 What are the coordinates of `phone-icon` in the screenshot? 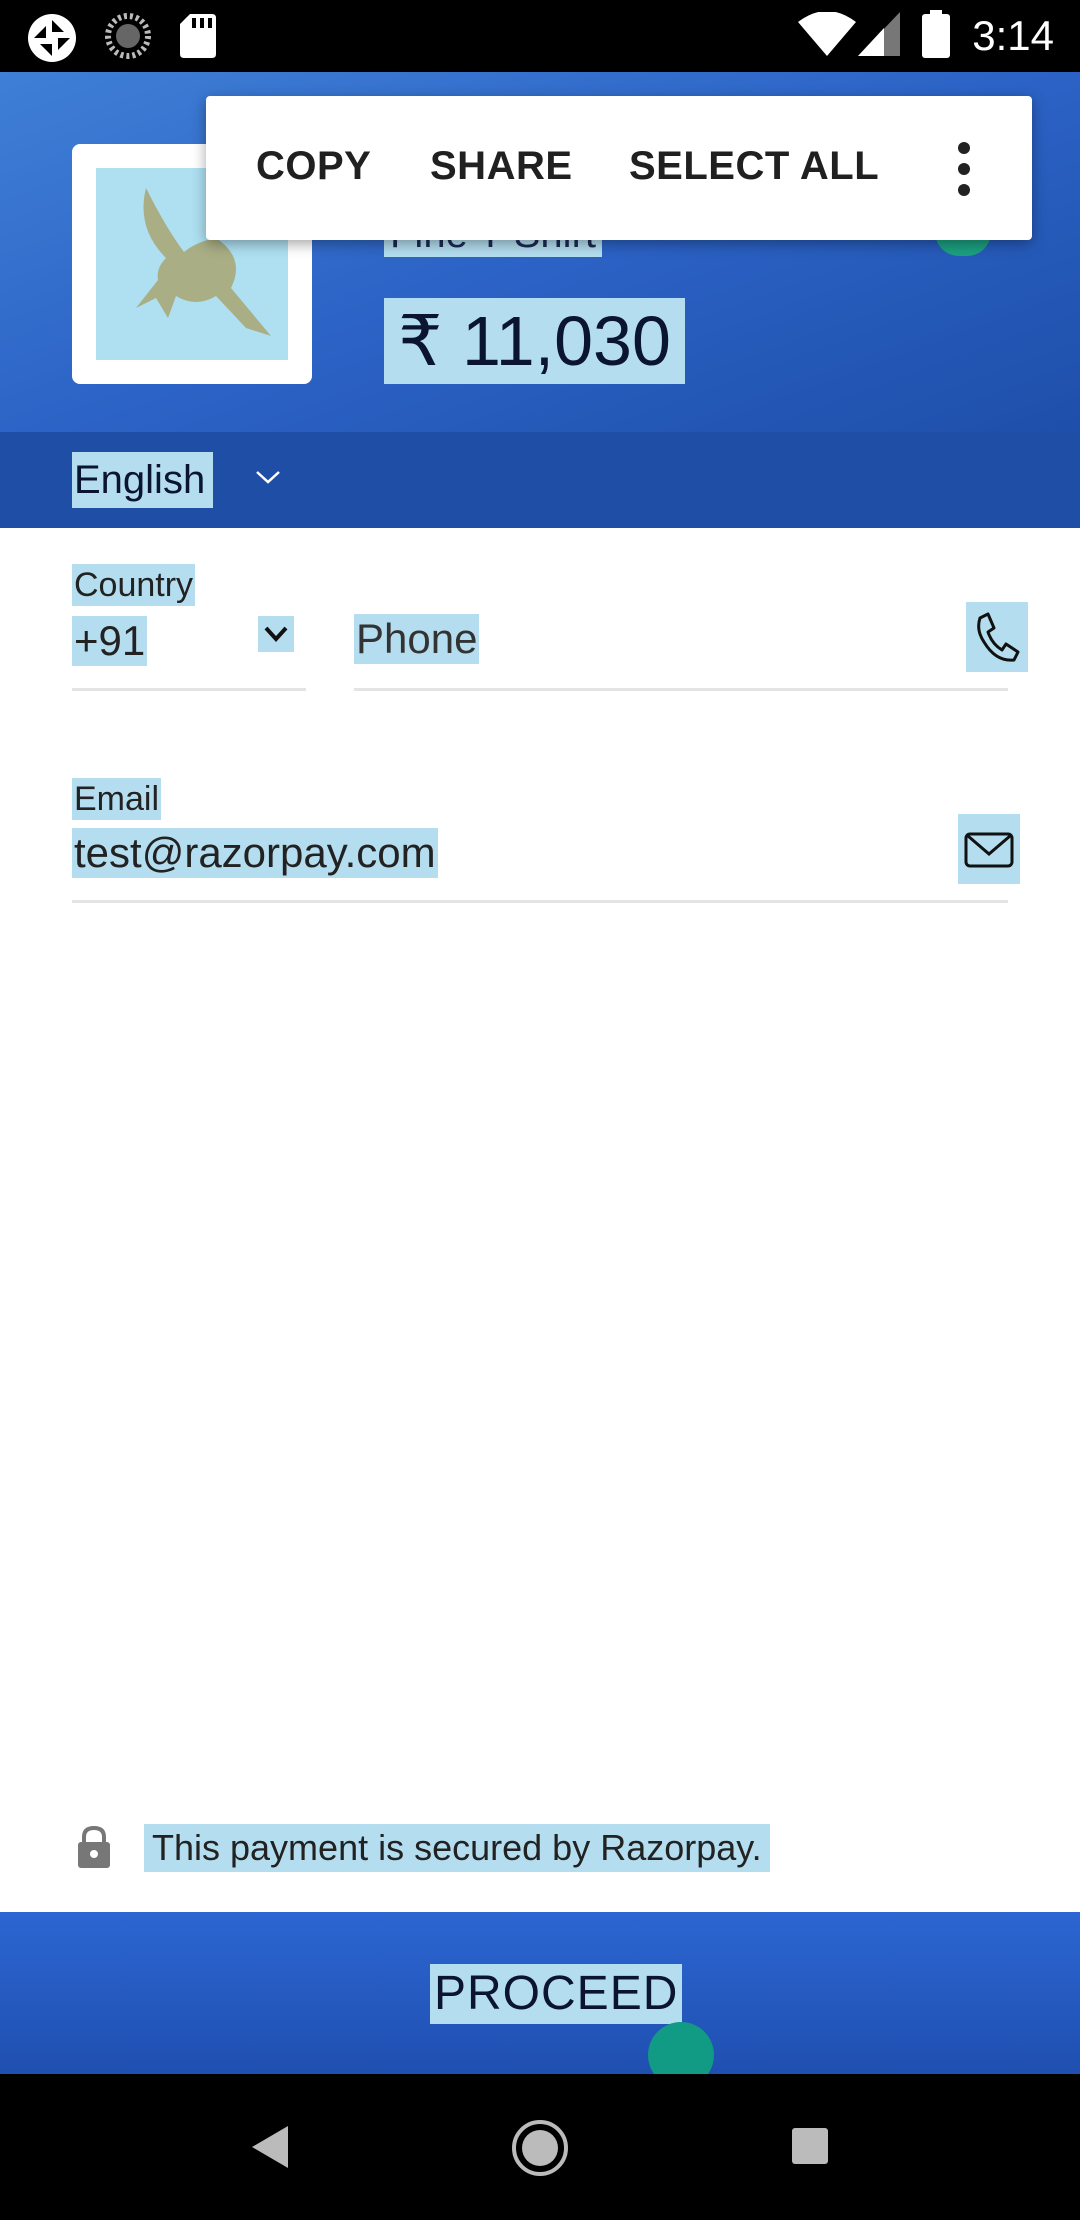 It's located at (997, 637).